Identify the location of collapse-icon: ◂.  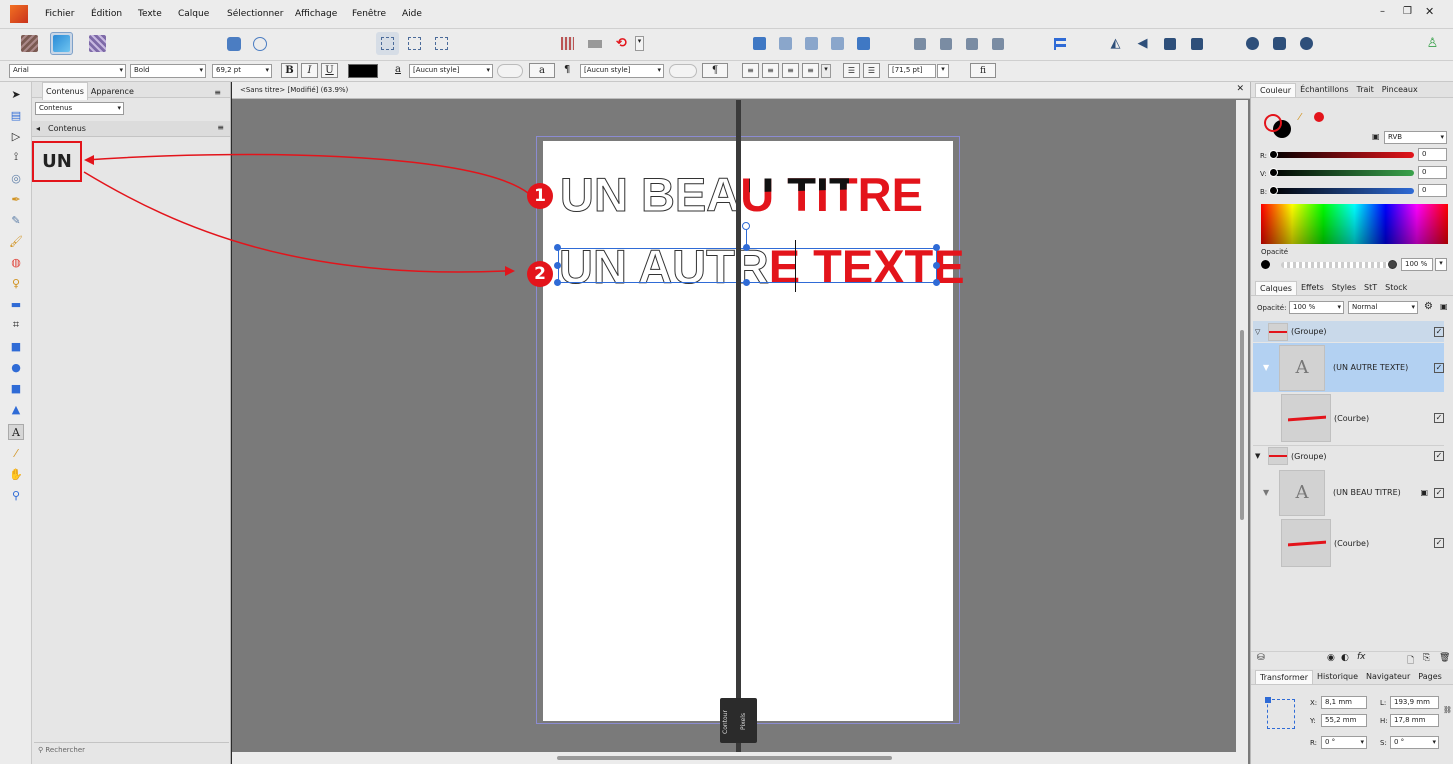
(38, 128).